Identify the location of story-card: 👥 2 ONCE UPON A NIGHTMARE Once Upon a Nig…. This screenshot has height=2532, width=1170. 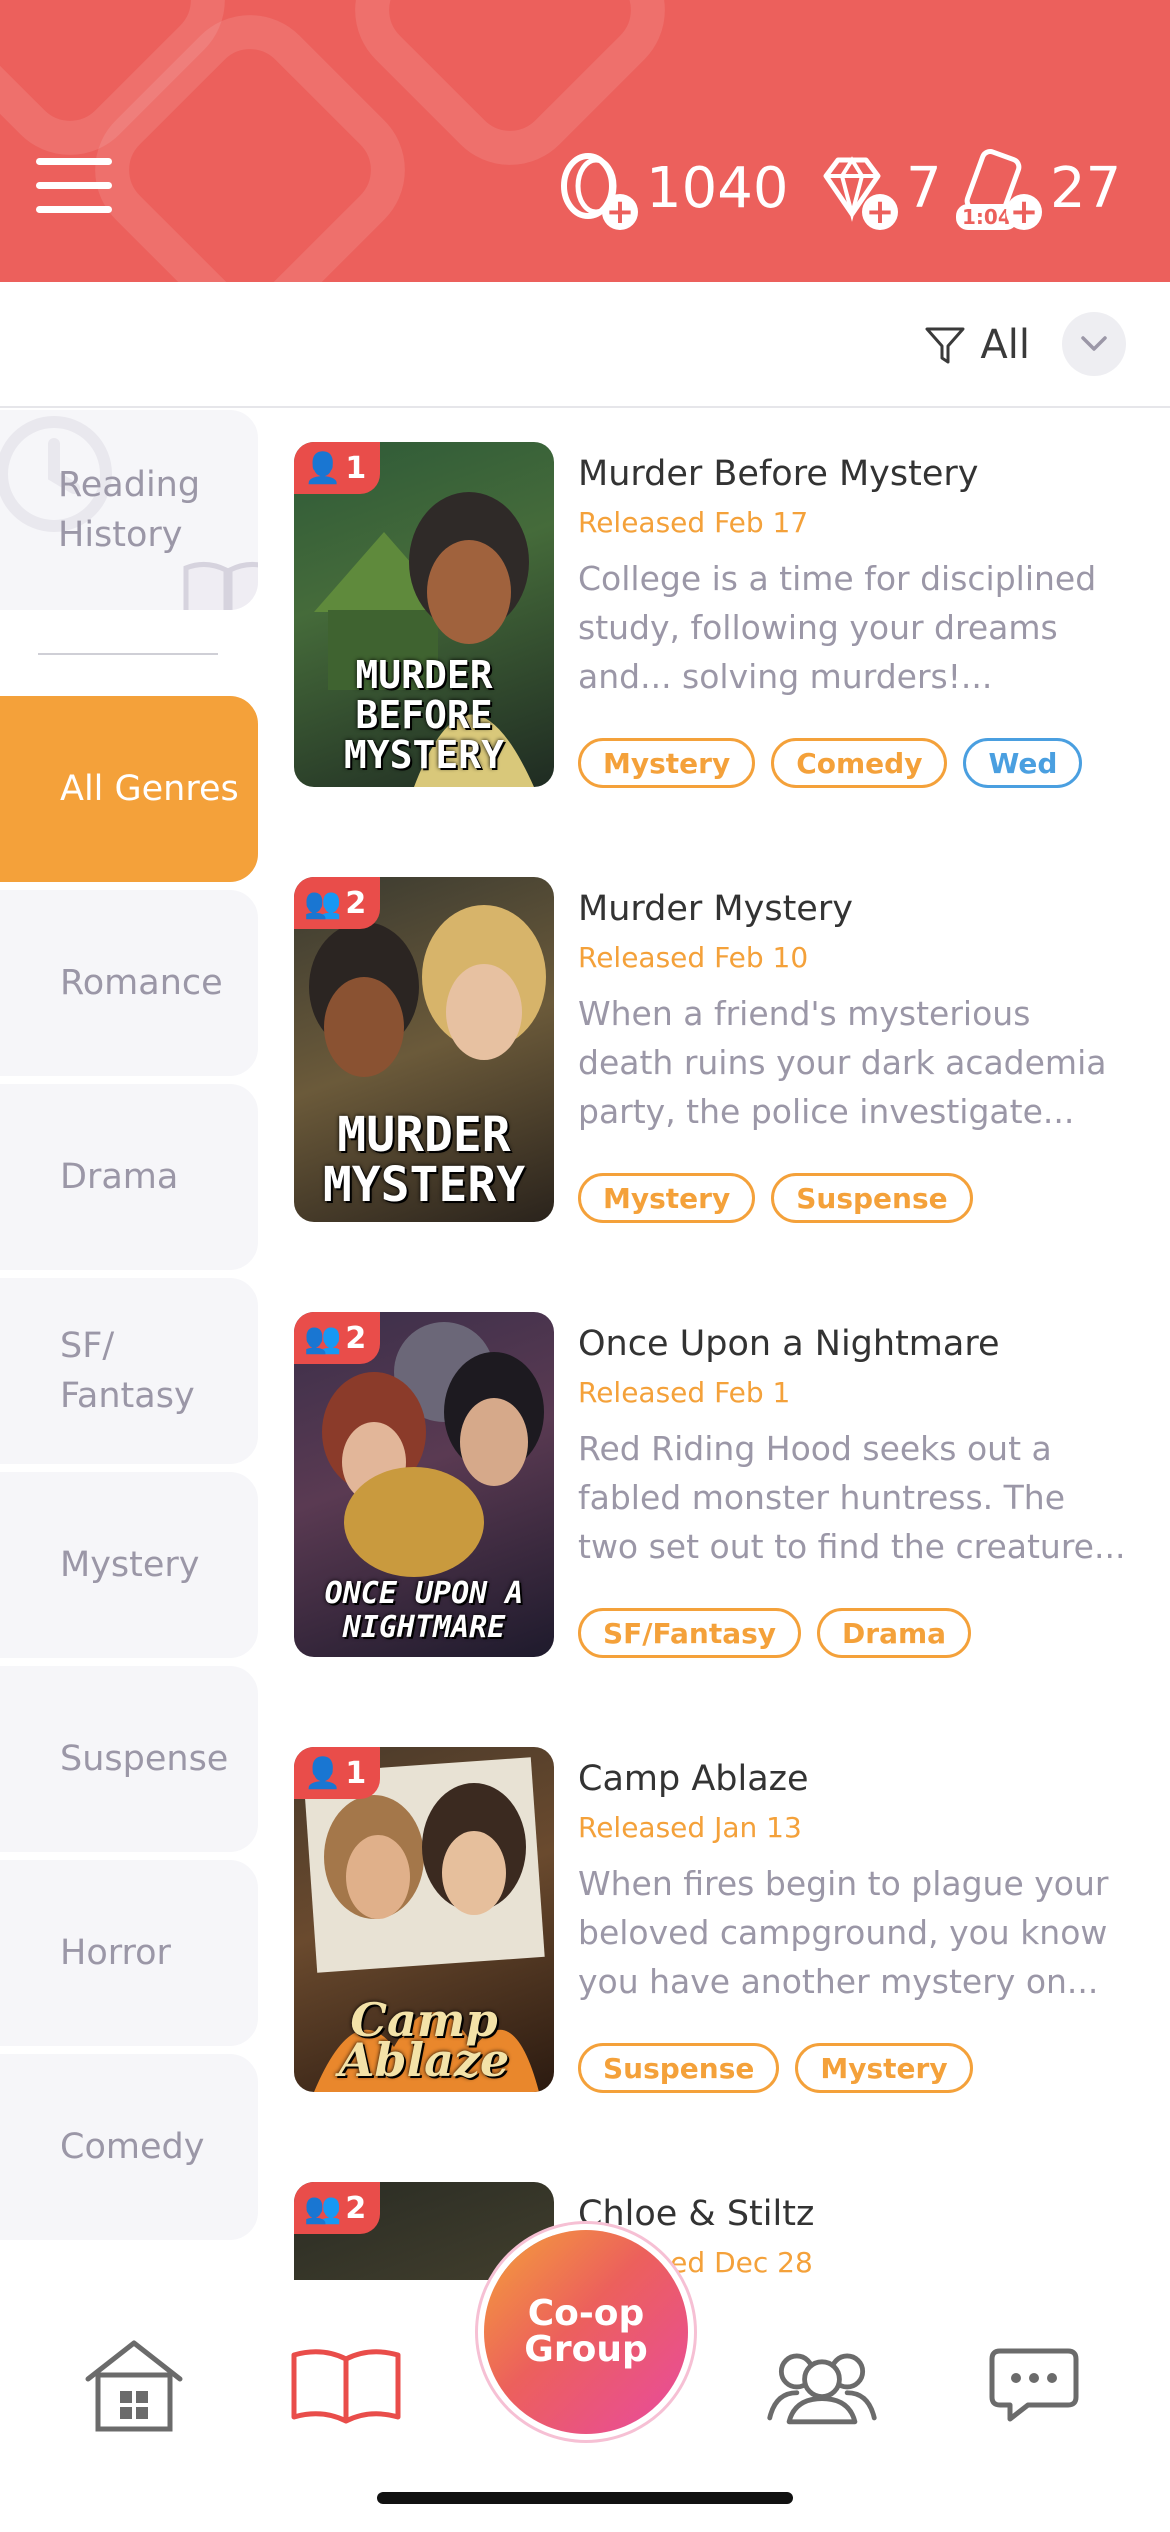
(714, 1485).